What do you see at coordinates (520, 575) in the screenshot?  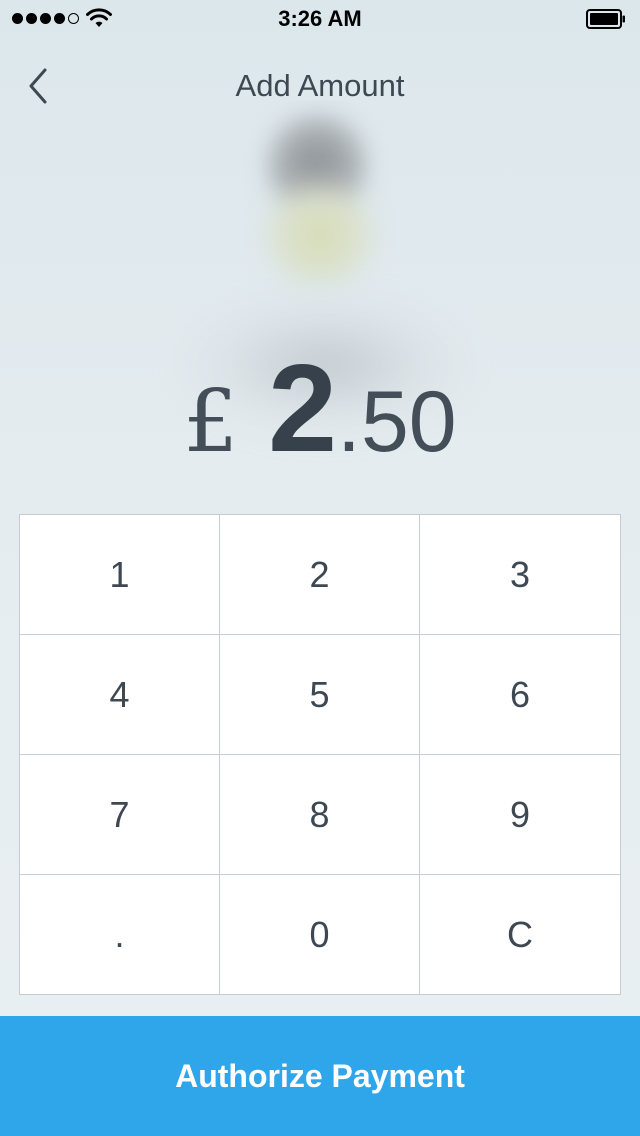 I see `key-3: 3` at bounding box center [520, 575].